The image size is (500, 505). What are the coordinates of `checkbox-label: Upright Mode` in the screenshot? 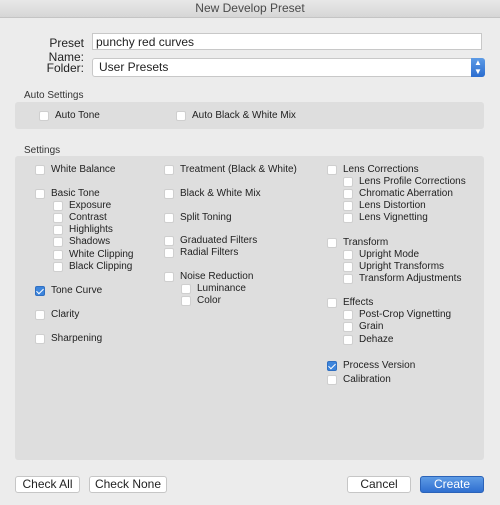 It's located at (389, 254).